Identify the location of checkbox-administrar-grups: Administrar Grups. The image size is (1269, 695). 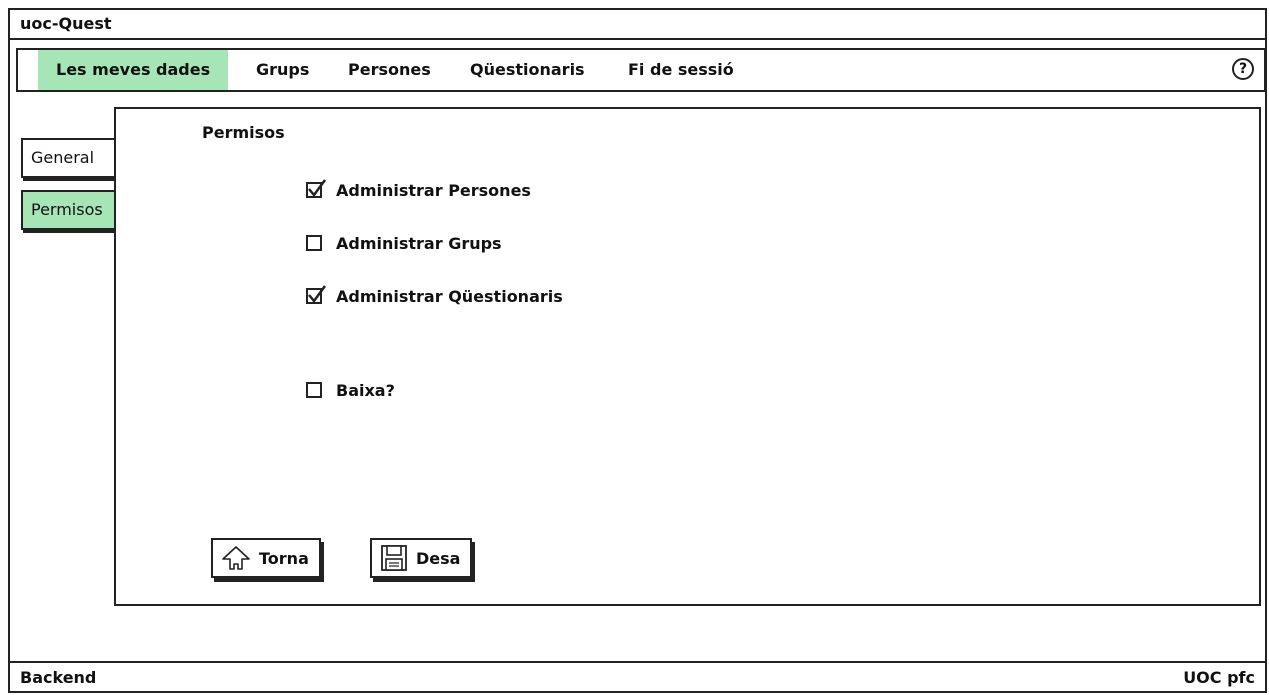
(404, 243).